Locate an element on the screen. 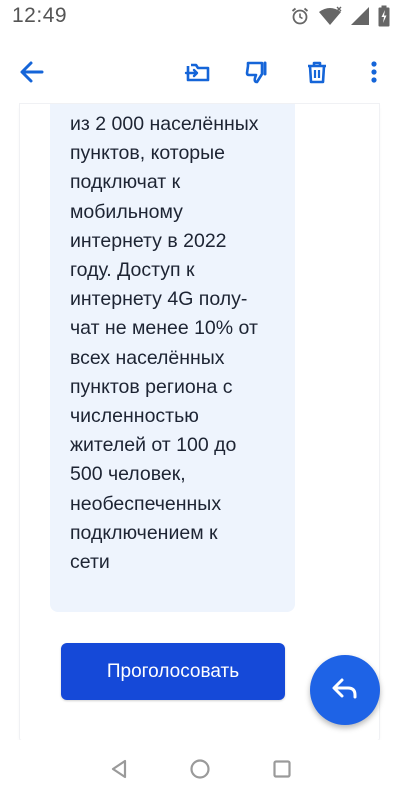  trash-icon is located at coordinates (317, 74).